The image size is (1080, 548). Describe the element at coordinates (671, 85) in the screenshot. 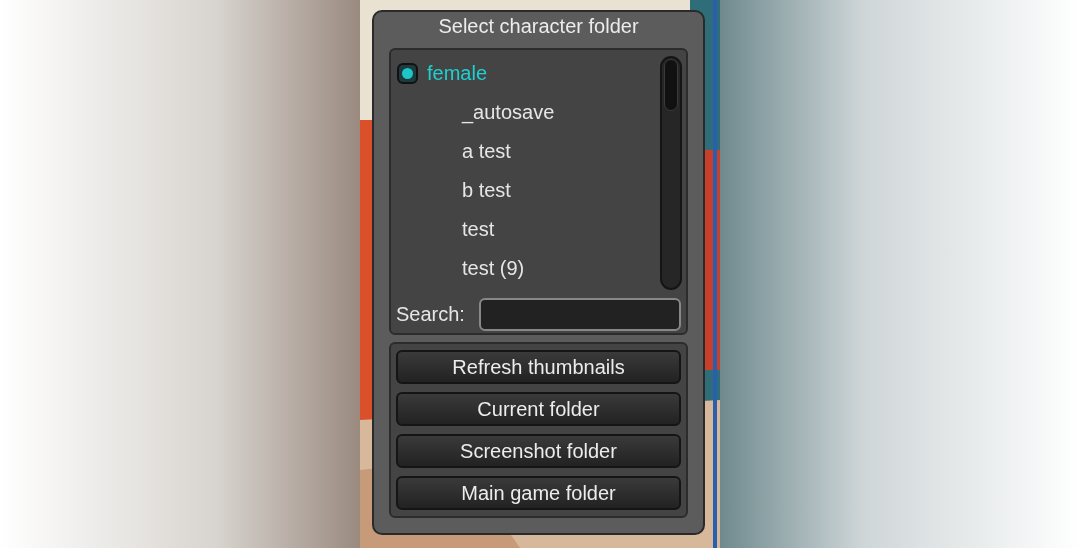

I see `scrollbar-thumb` at that location.